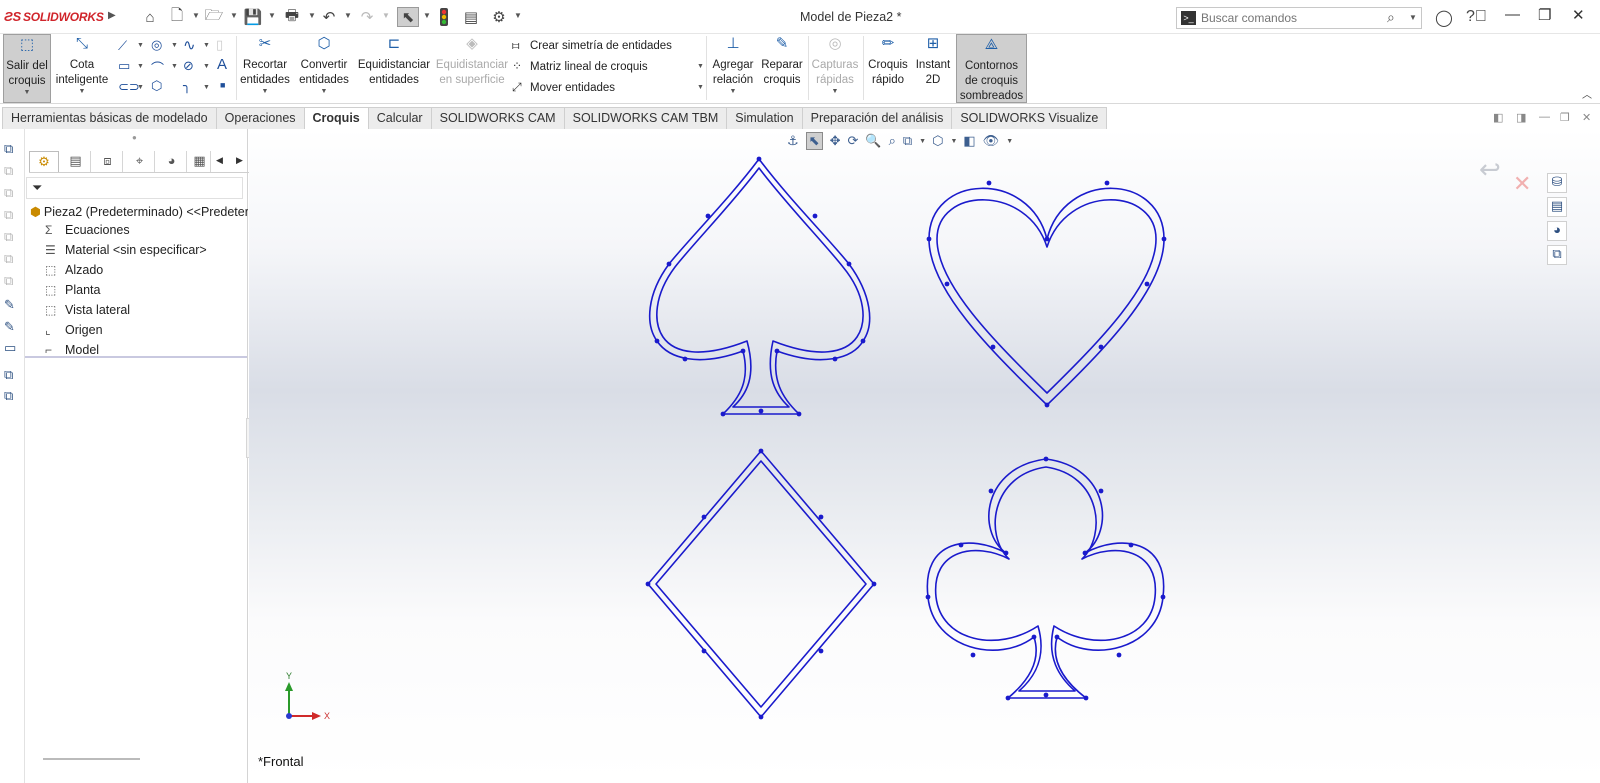  What do you see at coordinates (1391, 17) in the screenshot?
I see `search-icon: ⌕` at bounding box center [1391, 17].